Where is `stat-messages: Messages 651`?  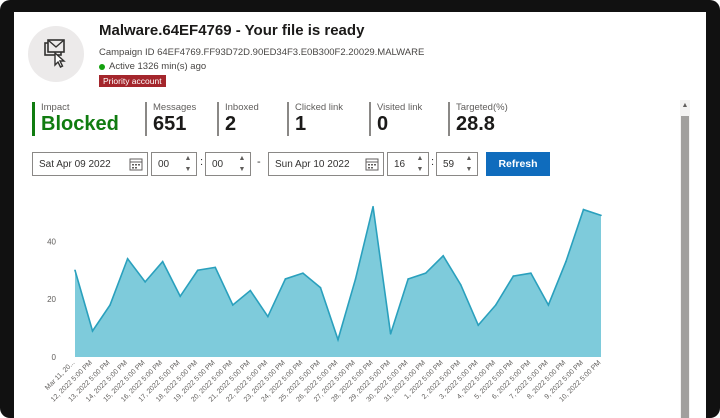
stat-messages: Messages 651 is located at coordinates (180, 119).